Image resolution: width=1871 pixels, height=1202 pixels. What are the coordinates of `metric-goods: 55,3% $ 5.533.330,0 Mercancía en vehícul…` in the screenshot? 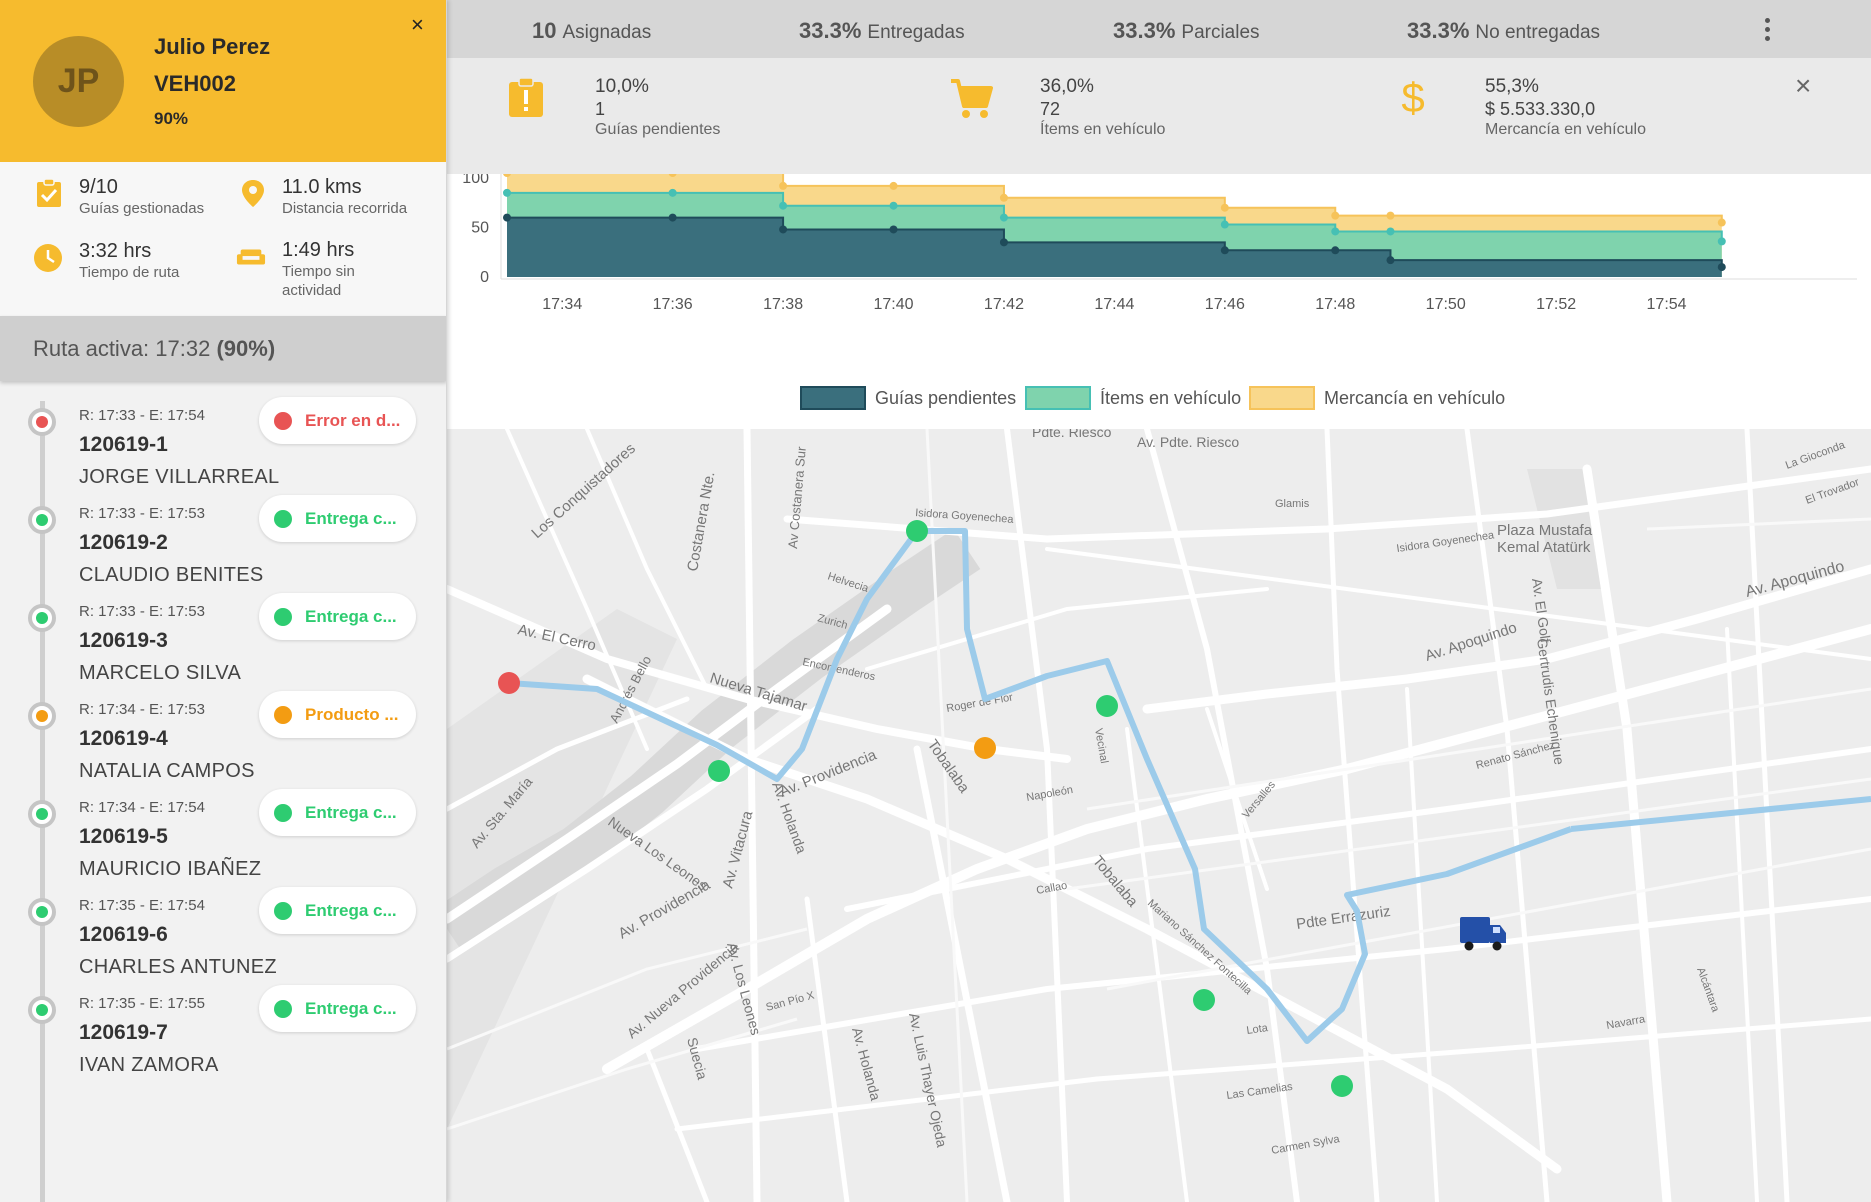 It's located at (1565, 108).